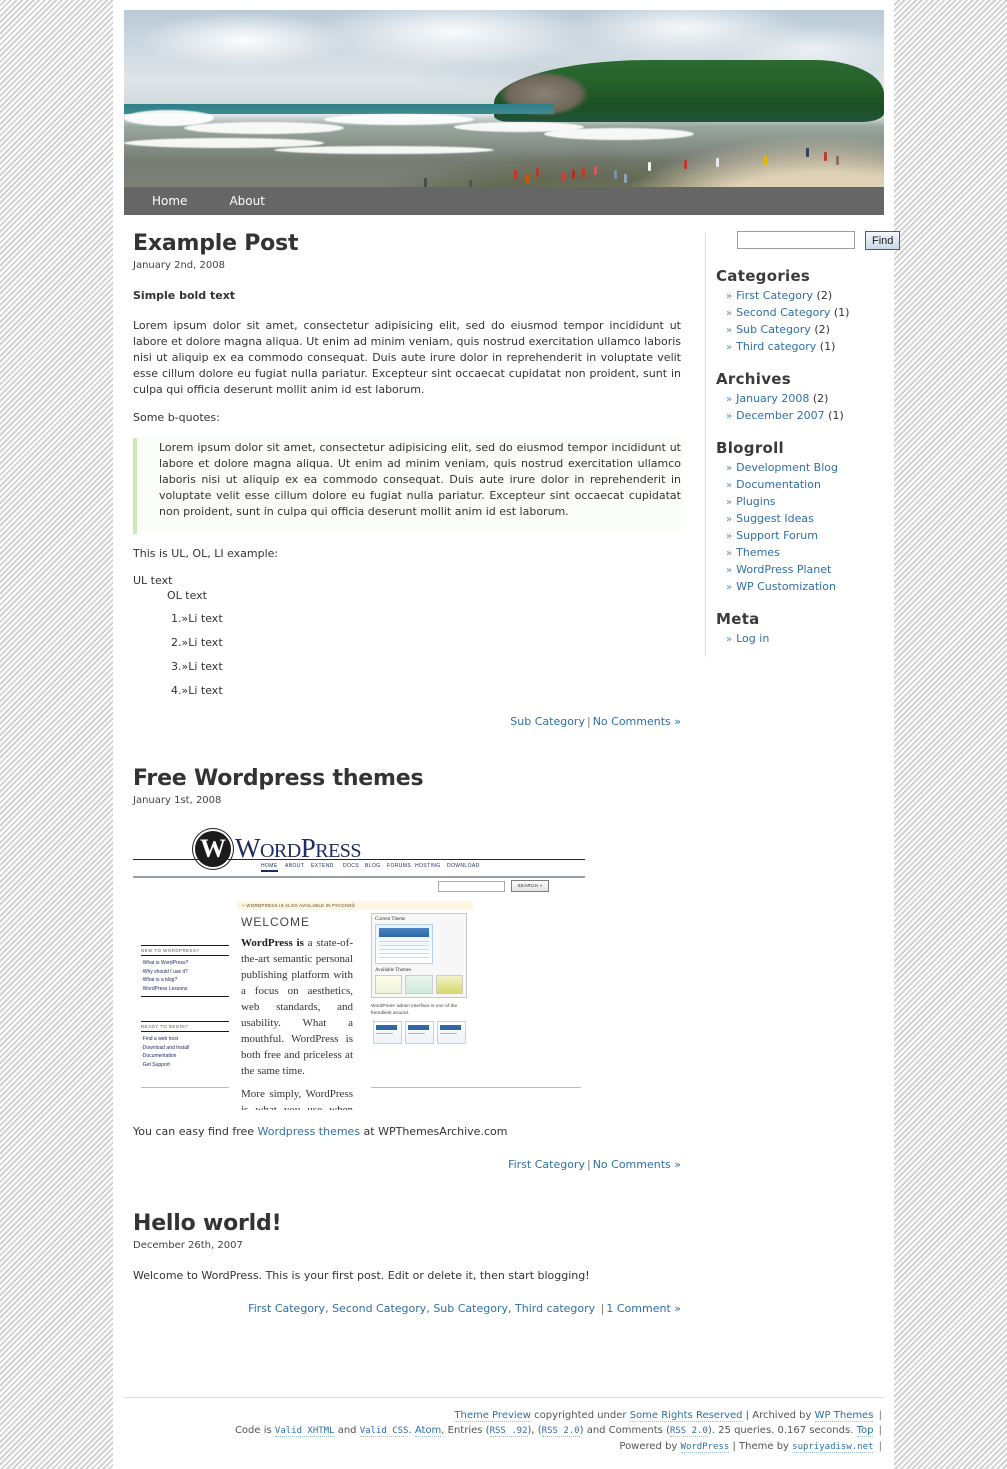 The height and width of the screenshot is (1469, 1007). What do you see at coordinates (783, 312) in the screenshot?
I see `sidebar-link-second-category: Second Category` at bounding box center [783, 312].